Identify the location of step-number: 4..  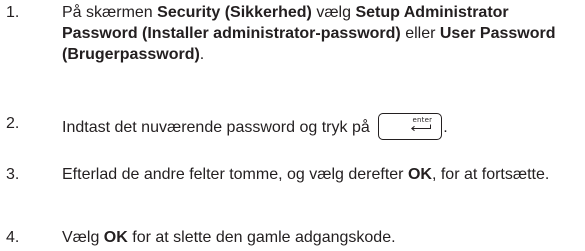
(13, 237).